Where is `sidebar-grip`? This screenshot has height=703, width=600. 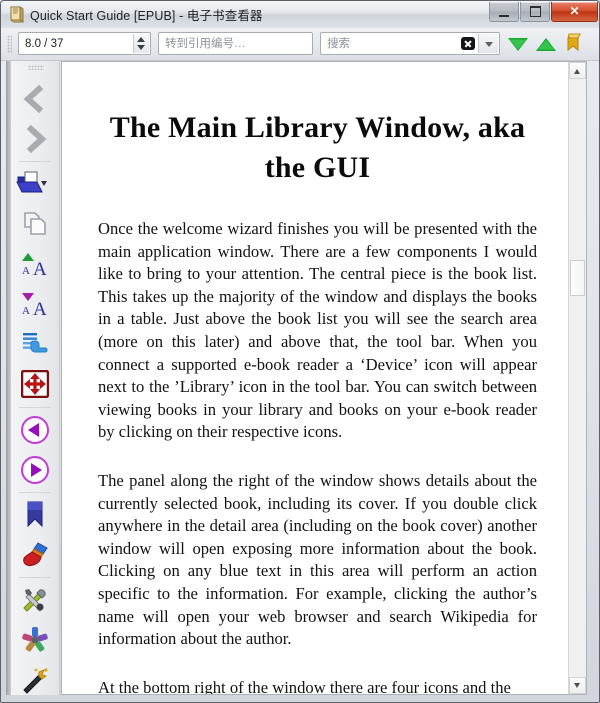
sidebar-grip is located at coordinates (36, 67).